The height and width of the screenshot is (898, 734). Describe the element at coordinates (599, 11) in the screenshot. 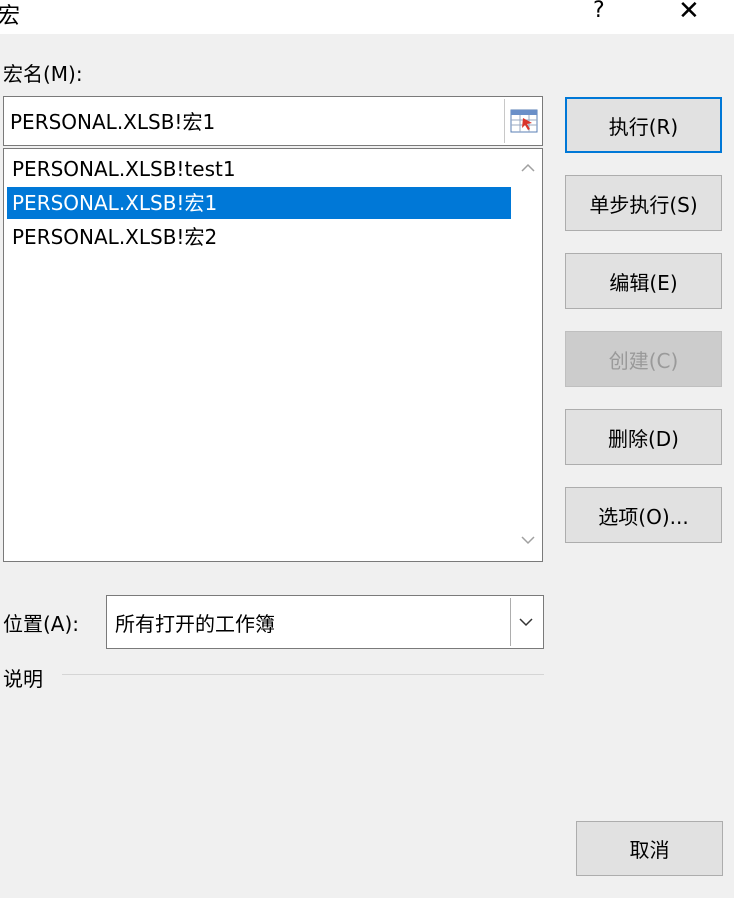

I see `help-button: ?` at that location.